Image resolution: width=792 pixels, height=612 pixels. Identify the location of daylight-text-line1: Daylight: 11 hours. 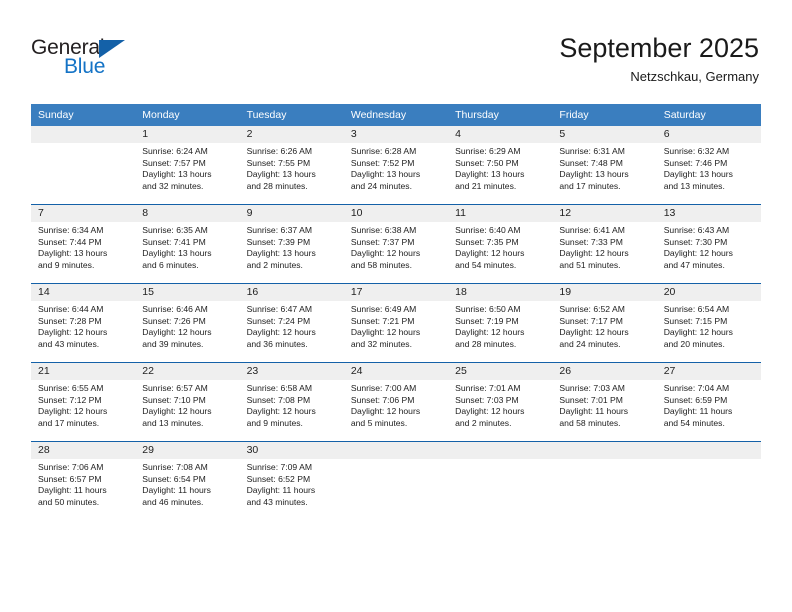
(72, 490).